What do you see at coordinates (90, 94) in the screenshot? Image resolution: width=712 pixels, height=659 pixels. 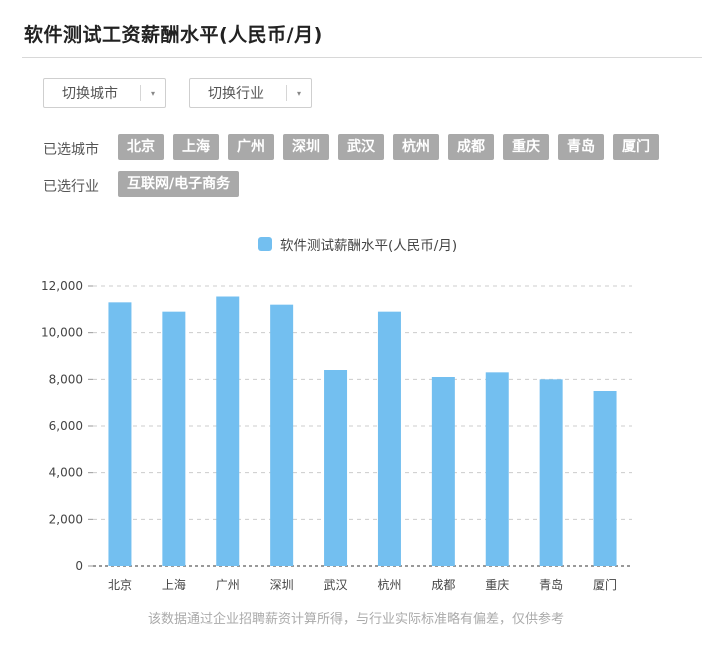 I see `switch-city-label: 切换城市` at bounding box center [90, 94].